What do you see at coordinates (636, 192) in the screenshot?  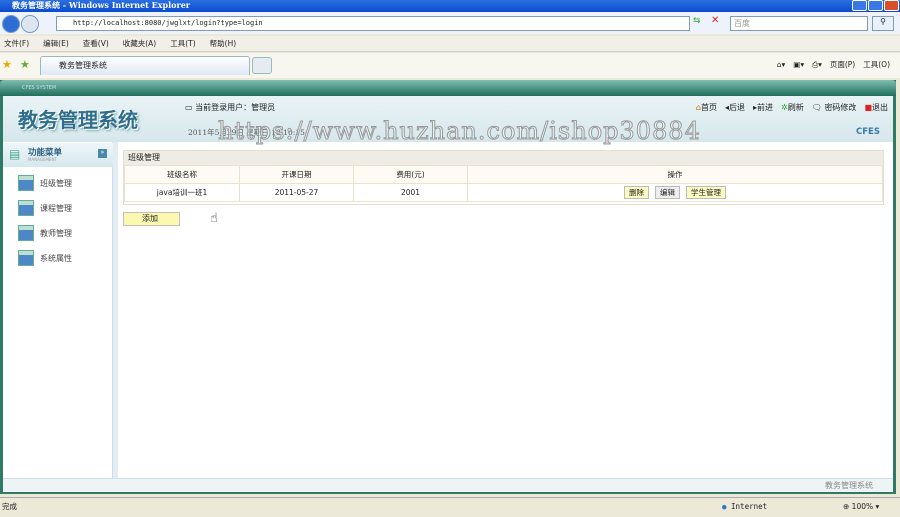 I see `delete-button: 删除` at bounding box center [636, 192].